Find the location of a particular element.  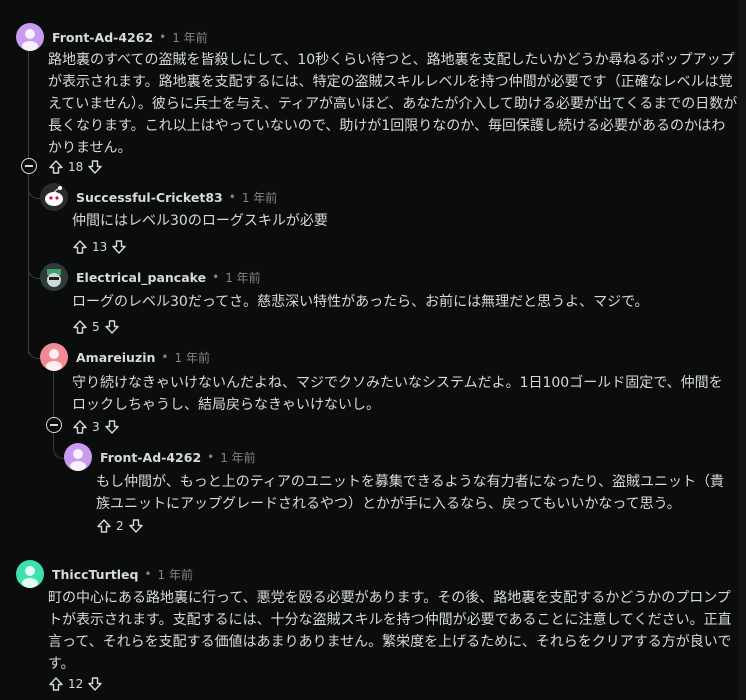

comment-actions: 3 is located at coordinates (96, 427).